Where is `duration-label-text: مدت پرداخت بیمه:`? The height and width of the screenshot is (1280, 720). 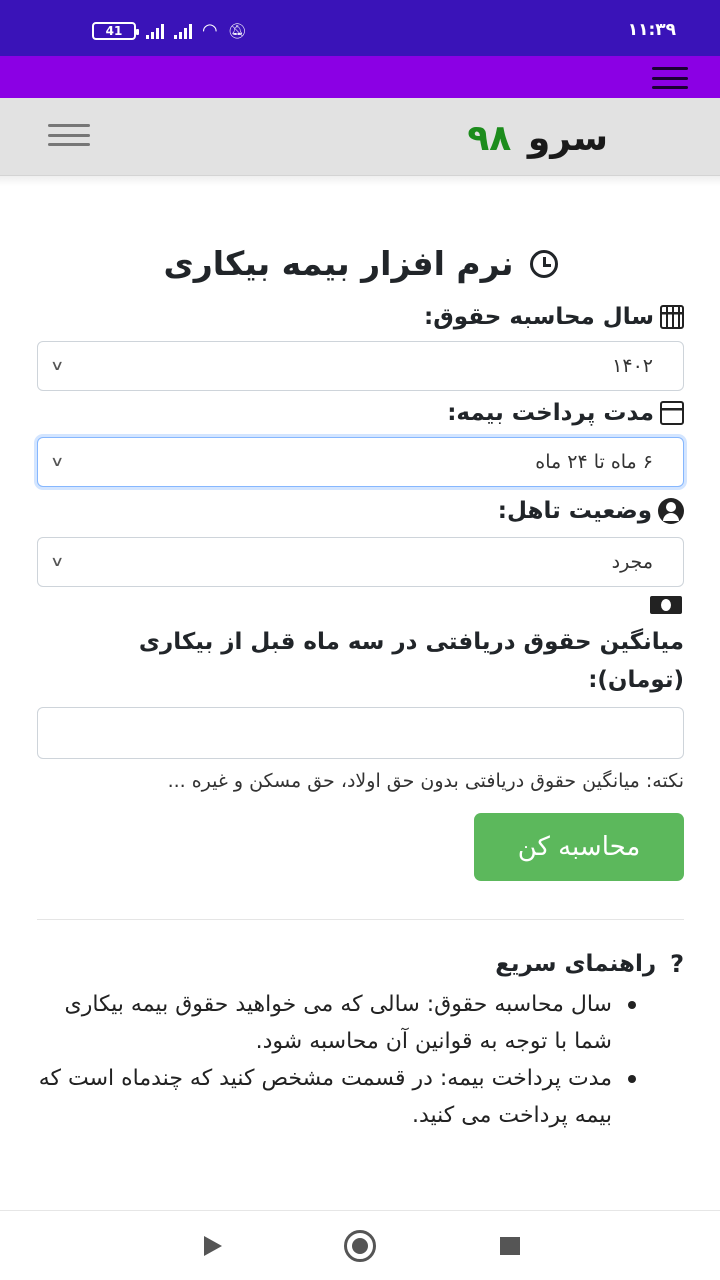
duration-label-text: مدت پرداخت بیمه: is located at coordinates (550, 413).